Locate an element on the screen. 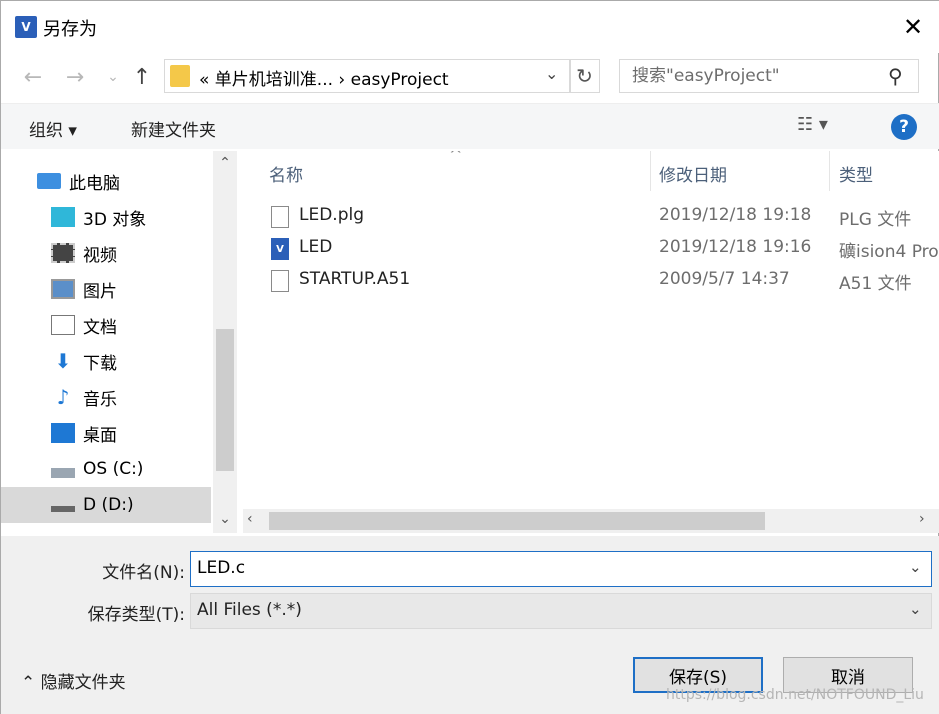  dialog-title: 另存为 is located at coordinates (70, 29).